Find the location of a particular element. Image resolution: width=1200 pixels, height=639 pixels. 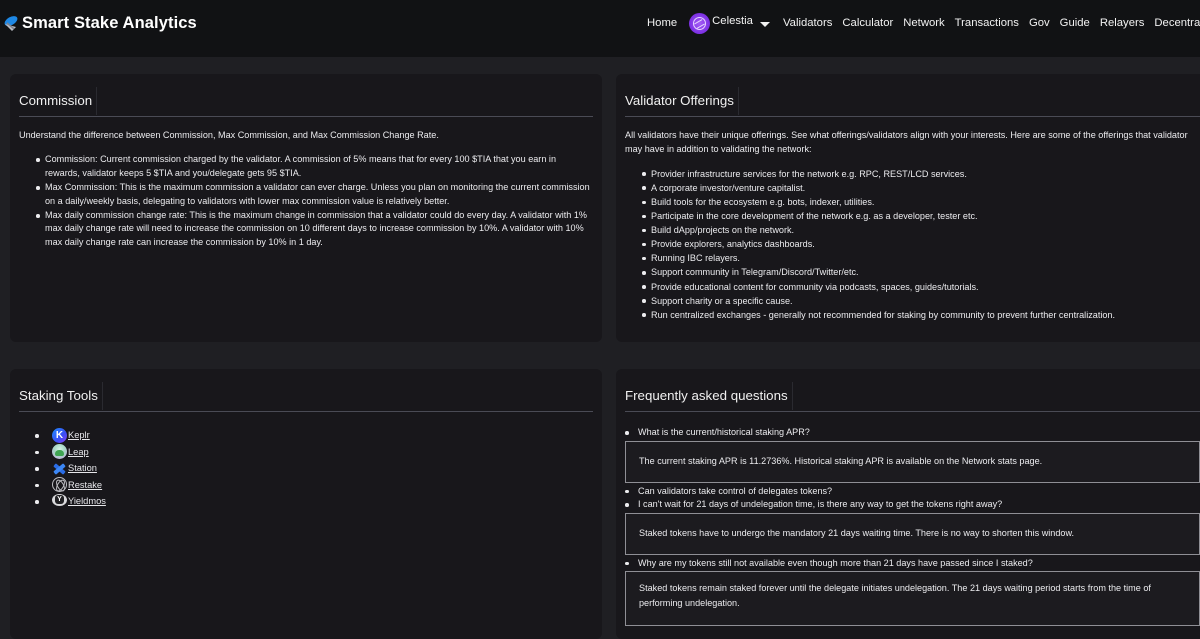

nav-home: Home is located at coordinates (662, 23).